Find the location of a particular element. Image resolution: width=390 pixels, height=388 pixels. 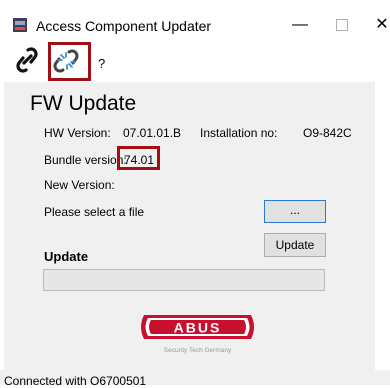

update-button: Update is located at coordinates (295, 245).